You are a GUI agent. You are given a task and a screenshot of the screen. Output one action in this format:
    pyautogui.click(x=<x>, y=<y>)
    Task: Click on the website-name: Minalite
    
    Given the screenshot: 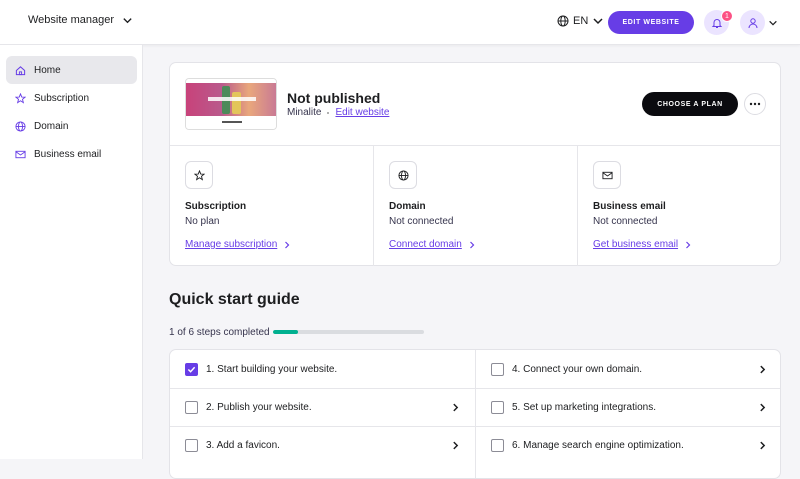 What is the action you would take?
    pyautogui.click(x=304, y=112)
    